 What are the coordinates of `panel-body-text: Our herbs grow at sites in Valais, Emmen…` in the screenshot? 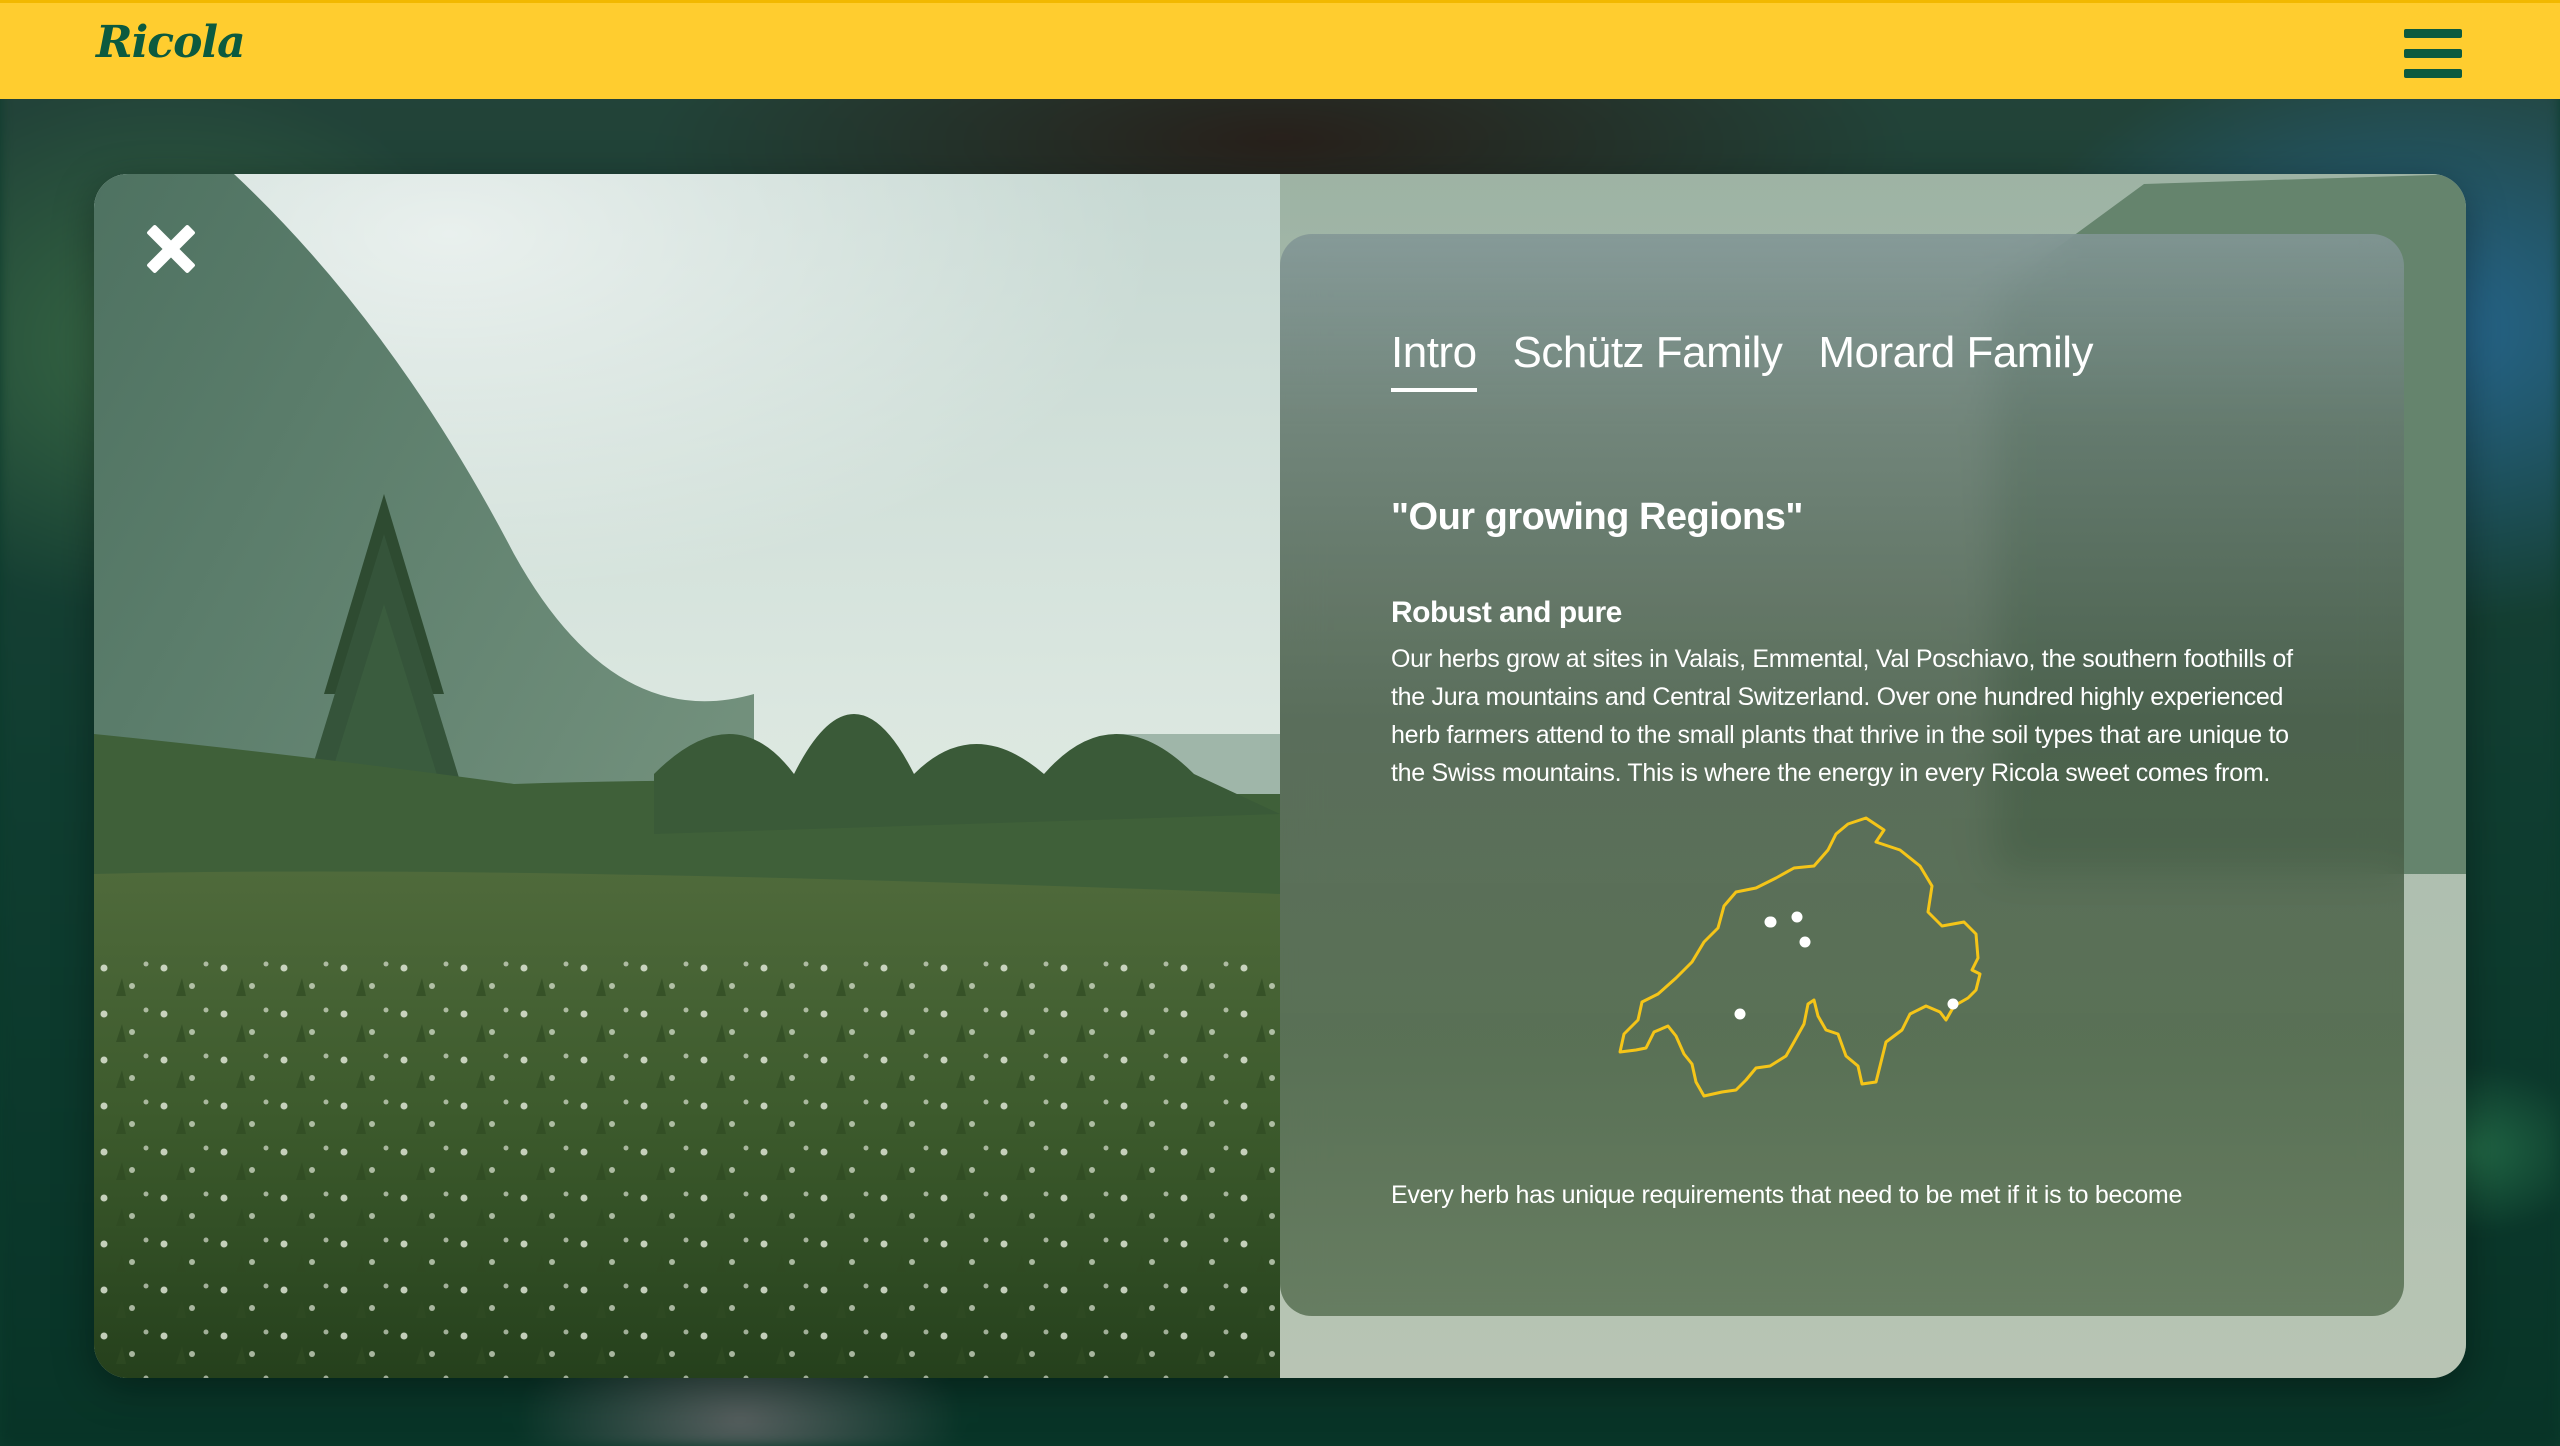 It's located at (1842, 716).